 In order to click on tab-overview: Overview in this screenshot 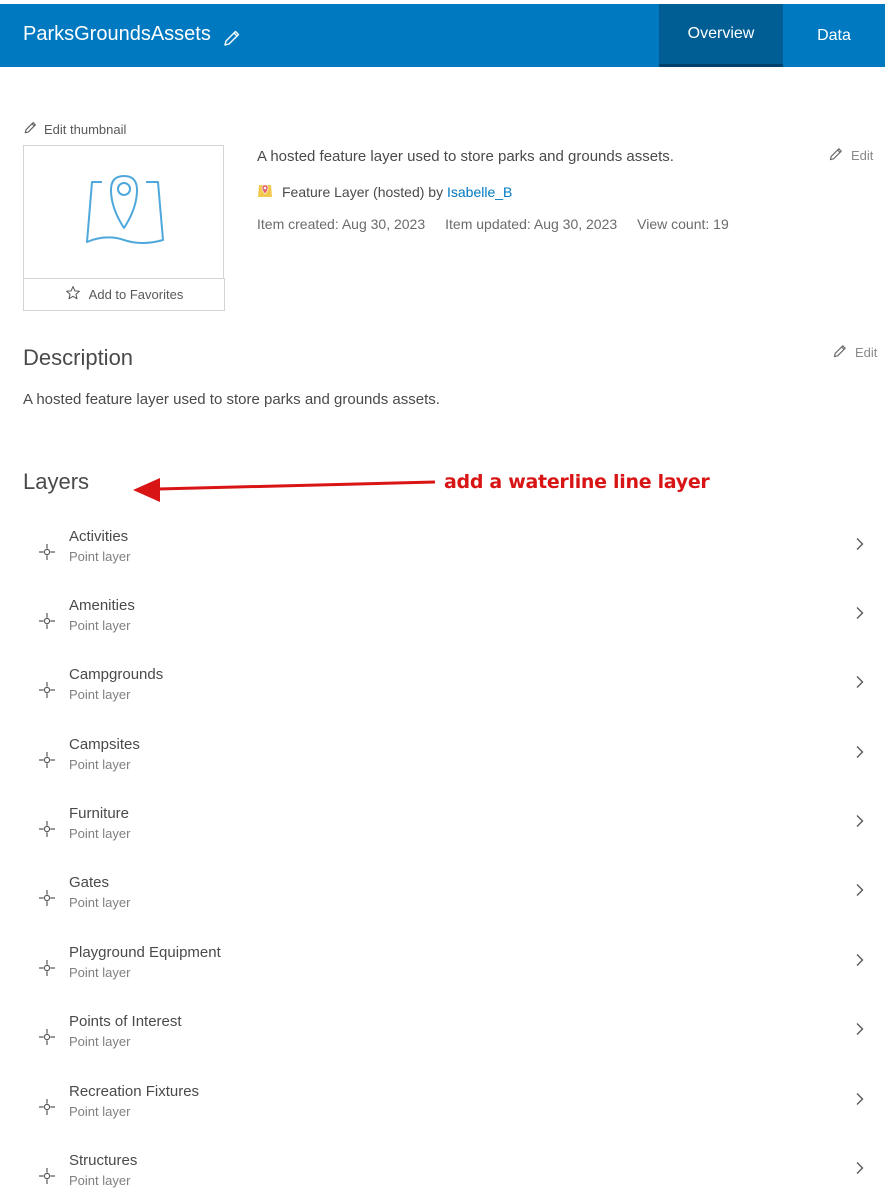, I will do `click(721, 35)`.